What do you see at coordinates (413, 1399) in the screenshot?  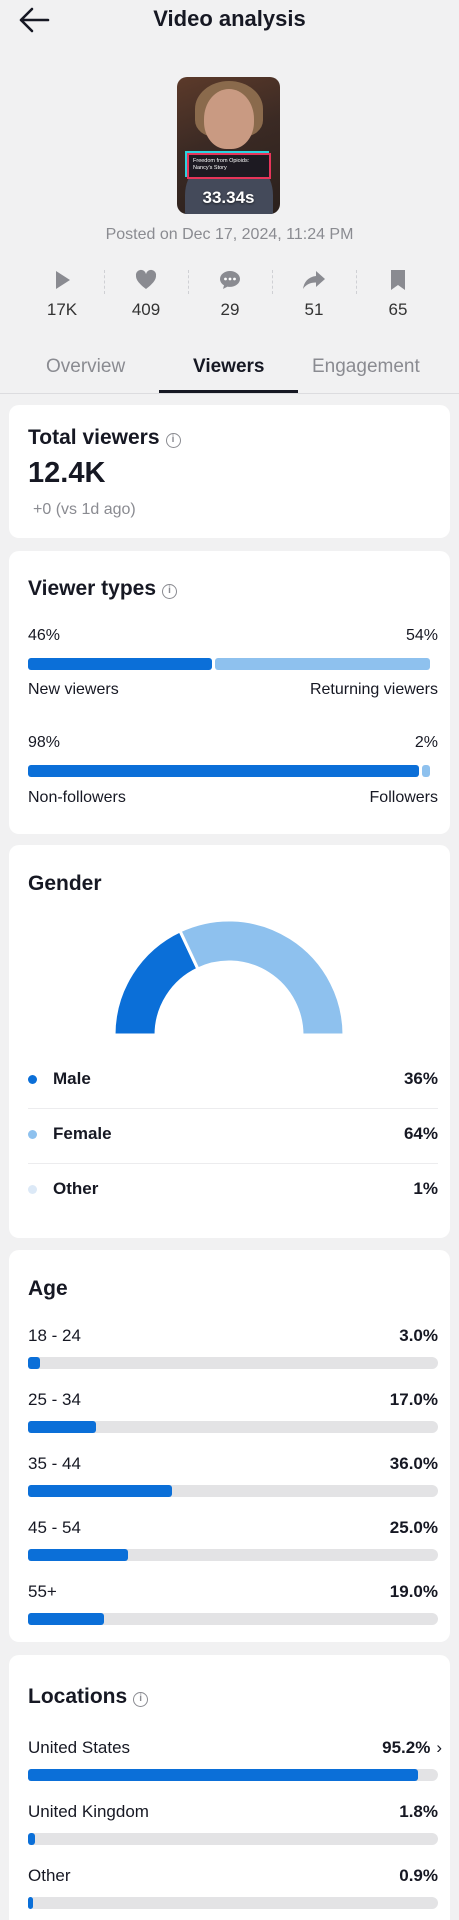 I see `age-pct: 17.0%` at bounding box center [413, 1399].